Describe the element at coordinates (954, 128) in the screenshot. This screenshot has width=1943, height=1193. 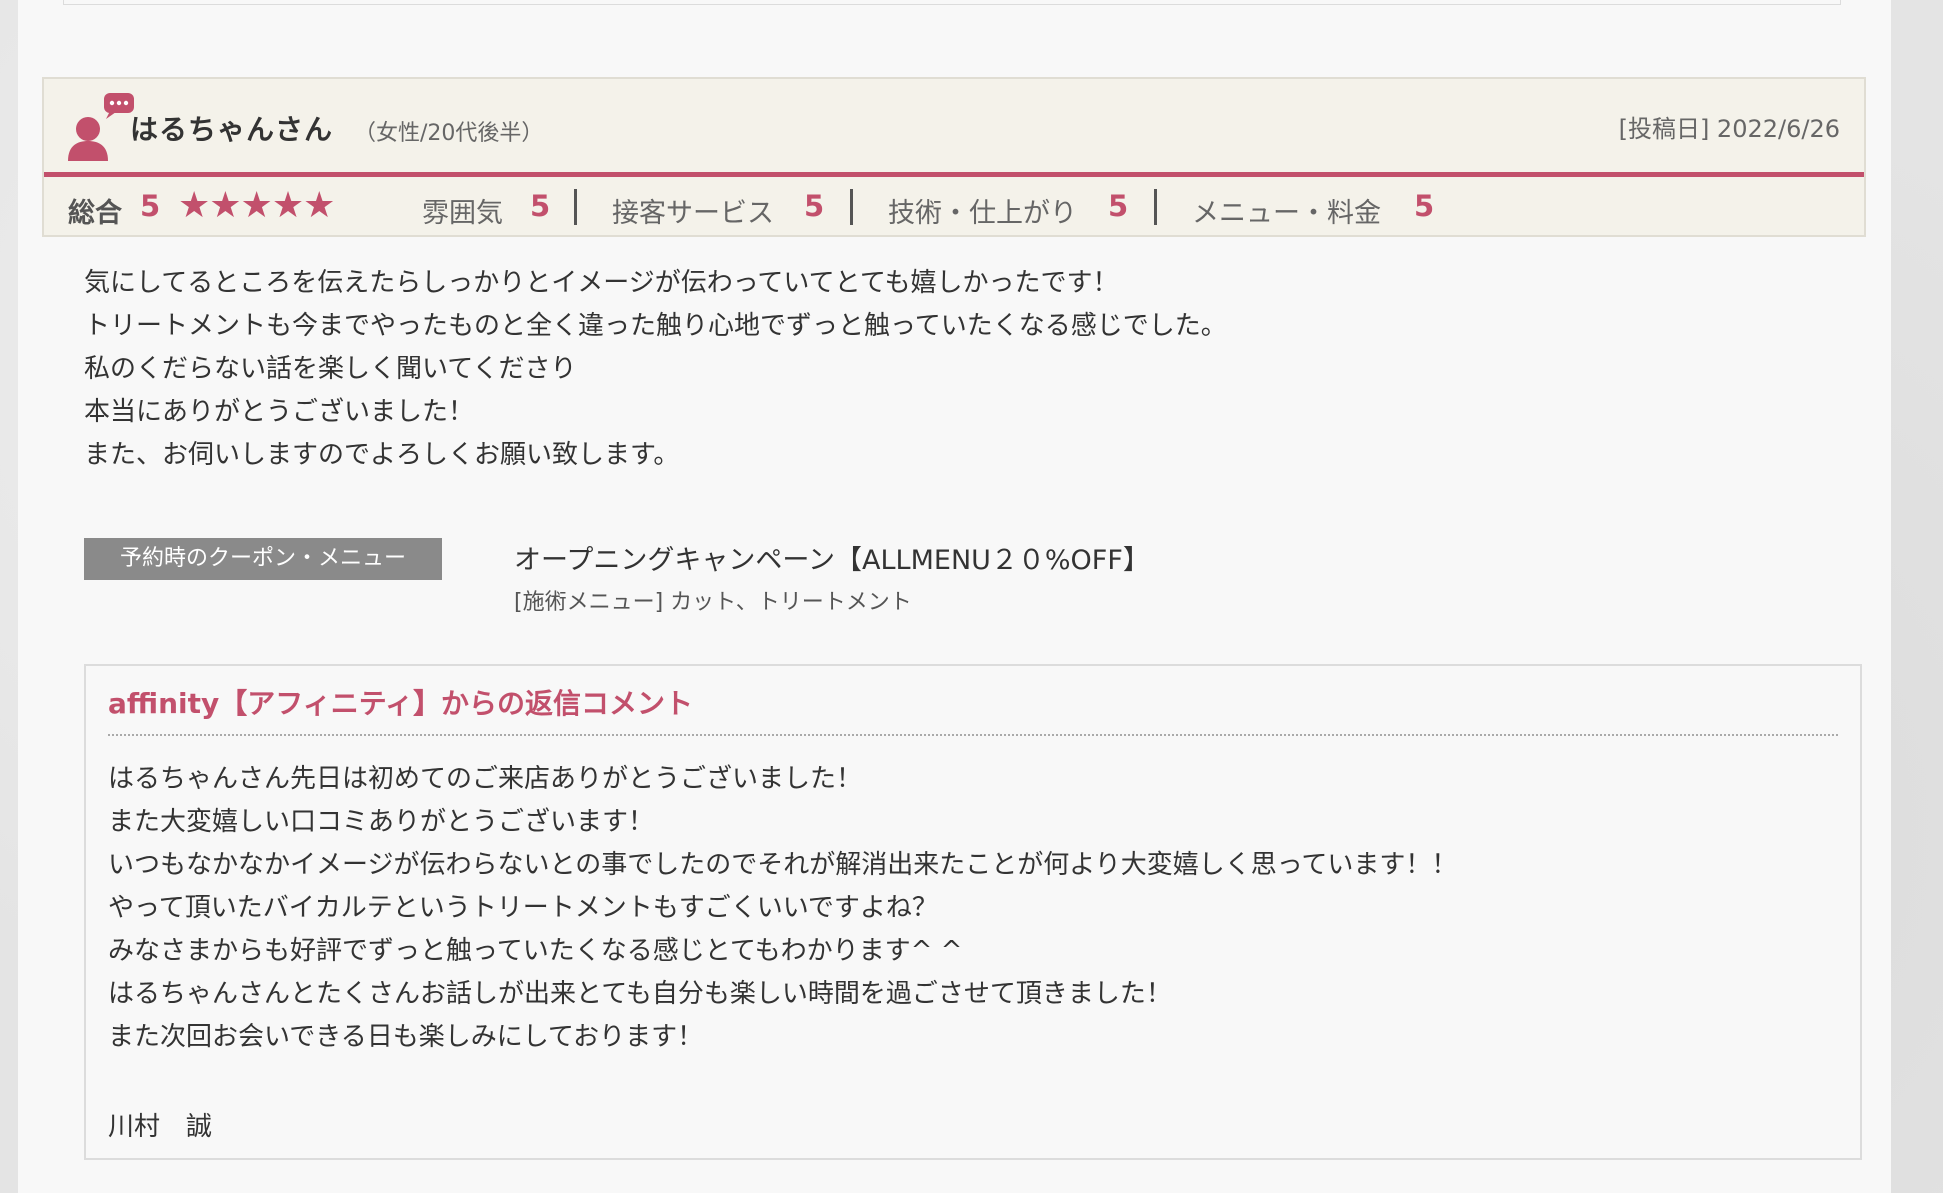
I see `reviewer-info-bar: はるちゃんさん （女性/20代後半） [投稿日] 2022/6/26` at that location.